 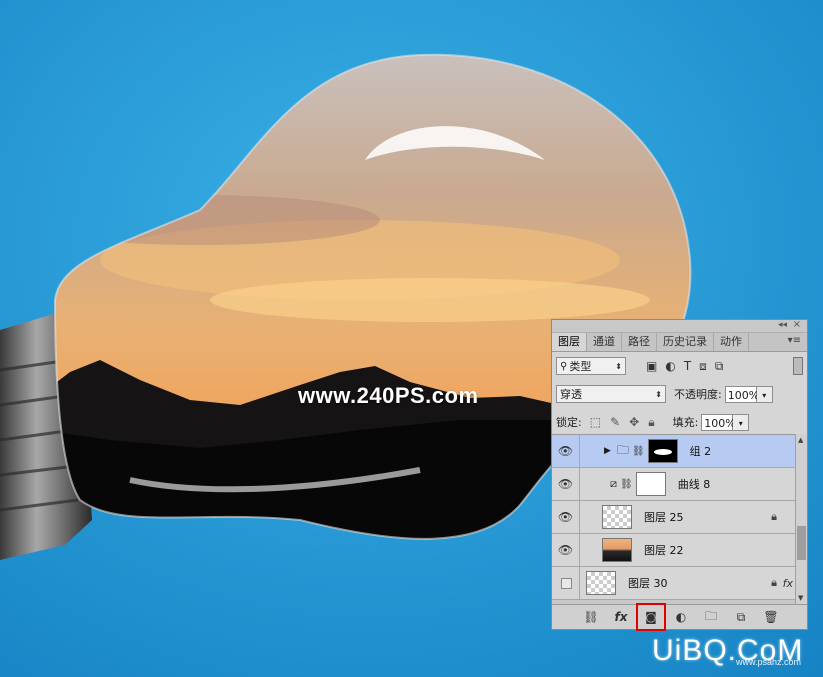 I want to click on collapse-icon: ◂◂, so click(x=782, y=325).